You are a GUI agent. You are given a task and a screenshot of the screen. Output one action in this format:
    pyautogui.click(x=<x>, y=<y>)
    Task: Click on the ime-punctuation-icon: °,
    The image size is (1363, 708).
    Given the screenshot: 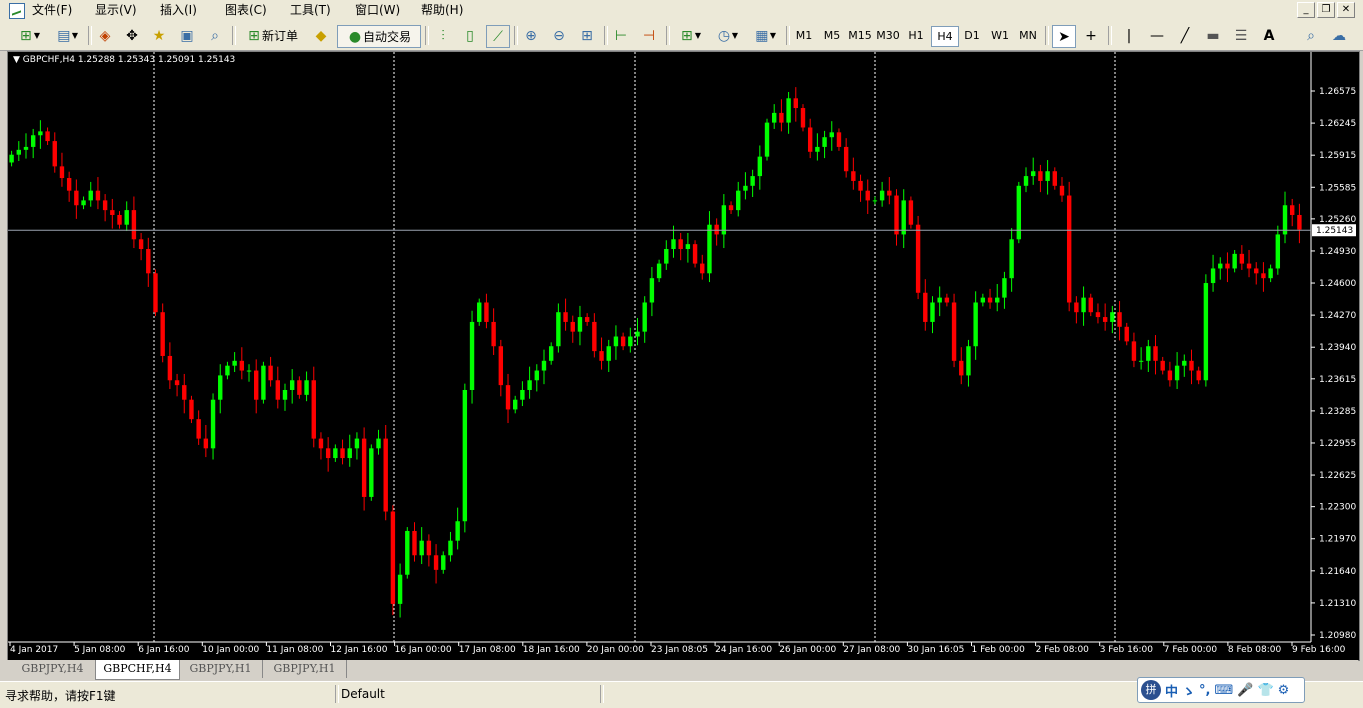 What is the action you would take?
    pyautogui.click(x=1204, y=690)
    